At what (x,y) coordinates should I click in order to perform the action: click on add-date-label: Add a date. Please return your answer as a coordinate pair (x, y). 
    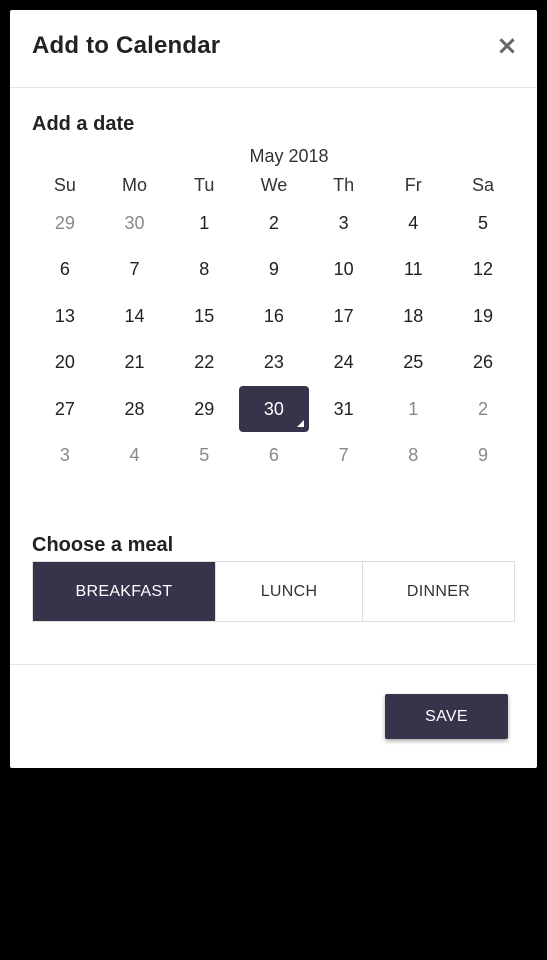
    Looking at the image, I should click on (83, 124).